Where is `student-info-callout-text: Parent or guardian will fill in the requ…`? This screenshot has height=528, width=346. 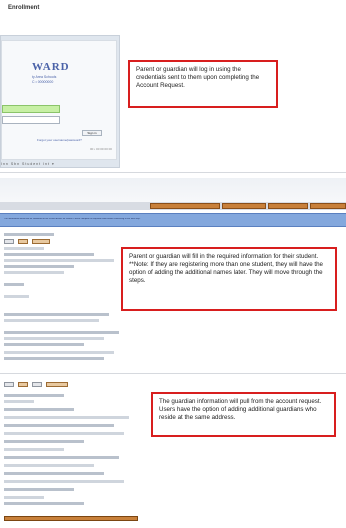
student-info-callout-text: Parent or guardian will fill in the requ… is located at coordinates (226, 268).